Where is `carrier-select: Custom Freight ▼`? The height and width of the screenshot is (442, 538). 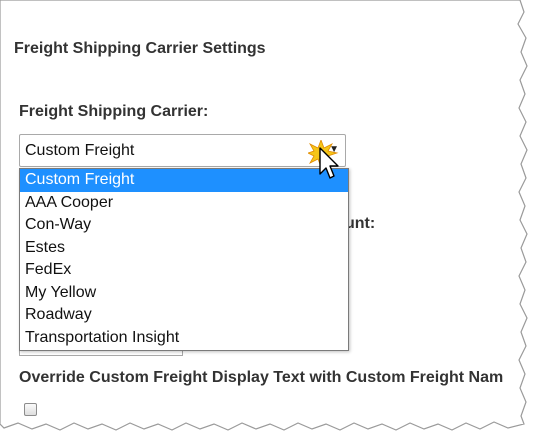 carrier-select: Custom Freight ▼ is located at coordinates (182, 150).